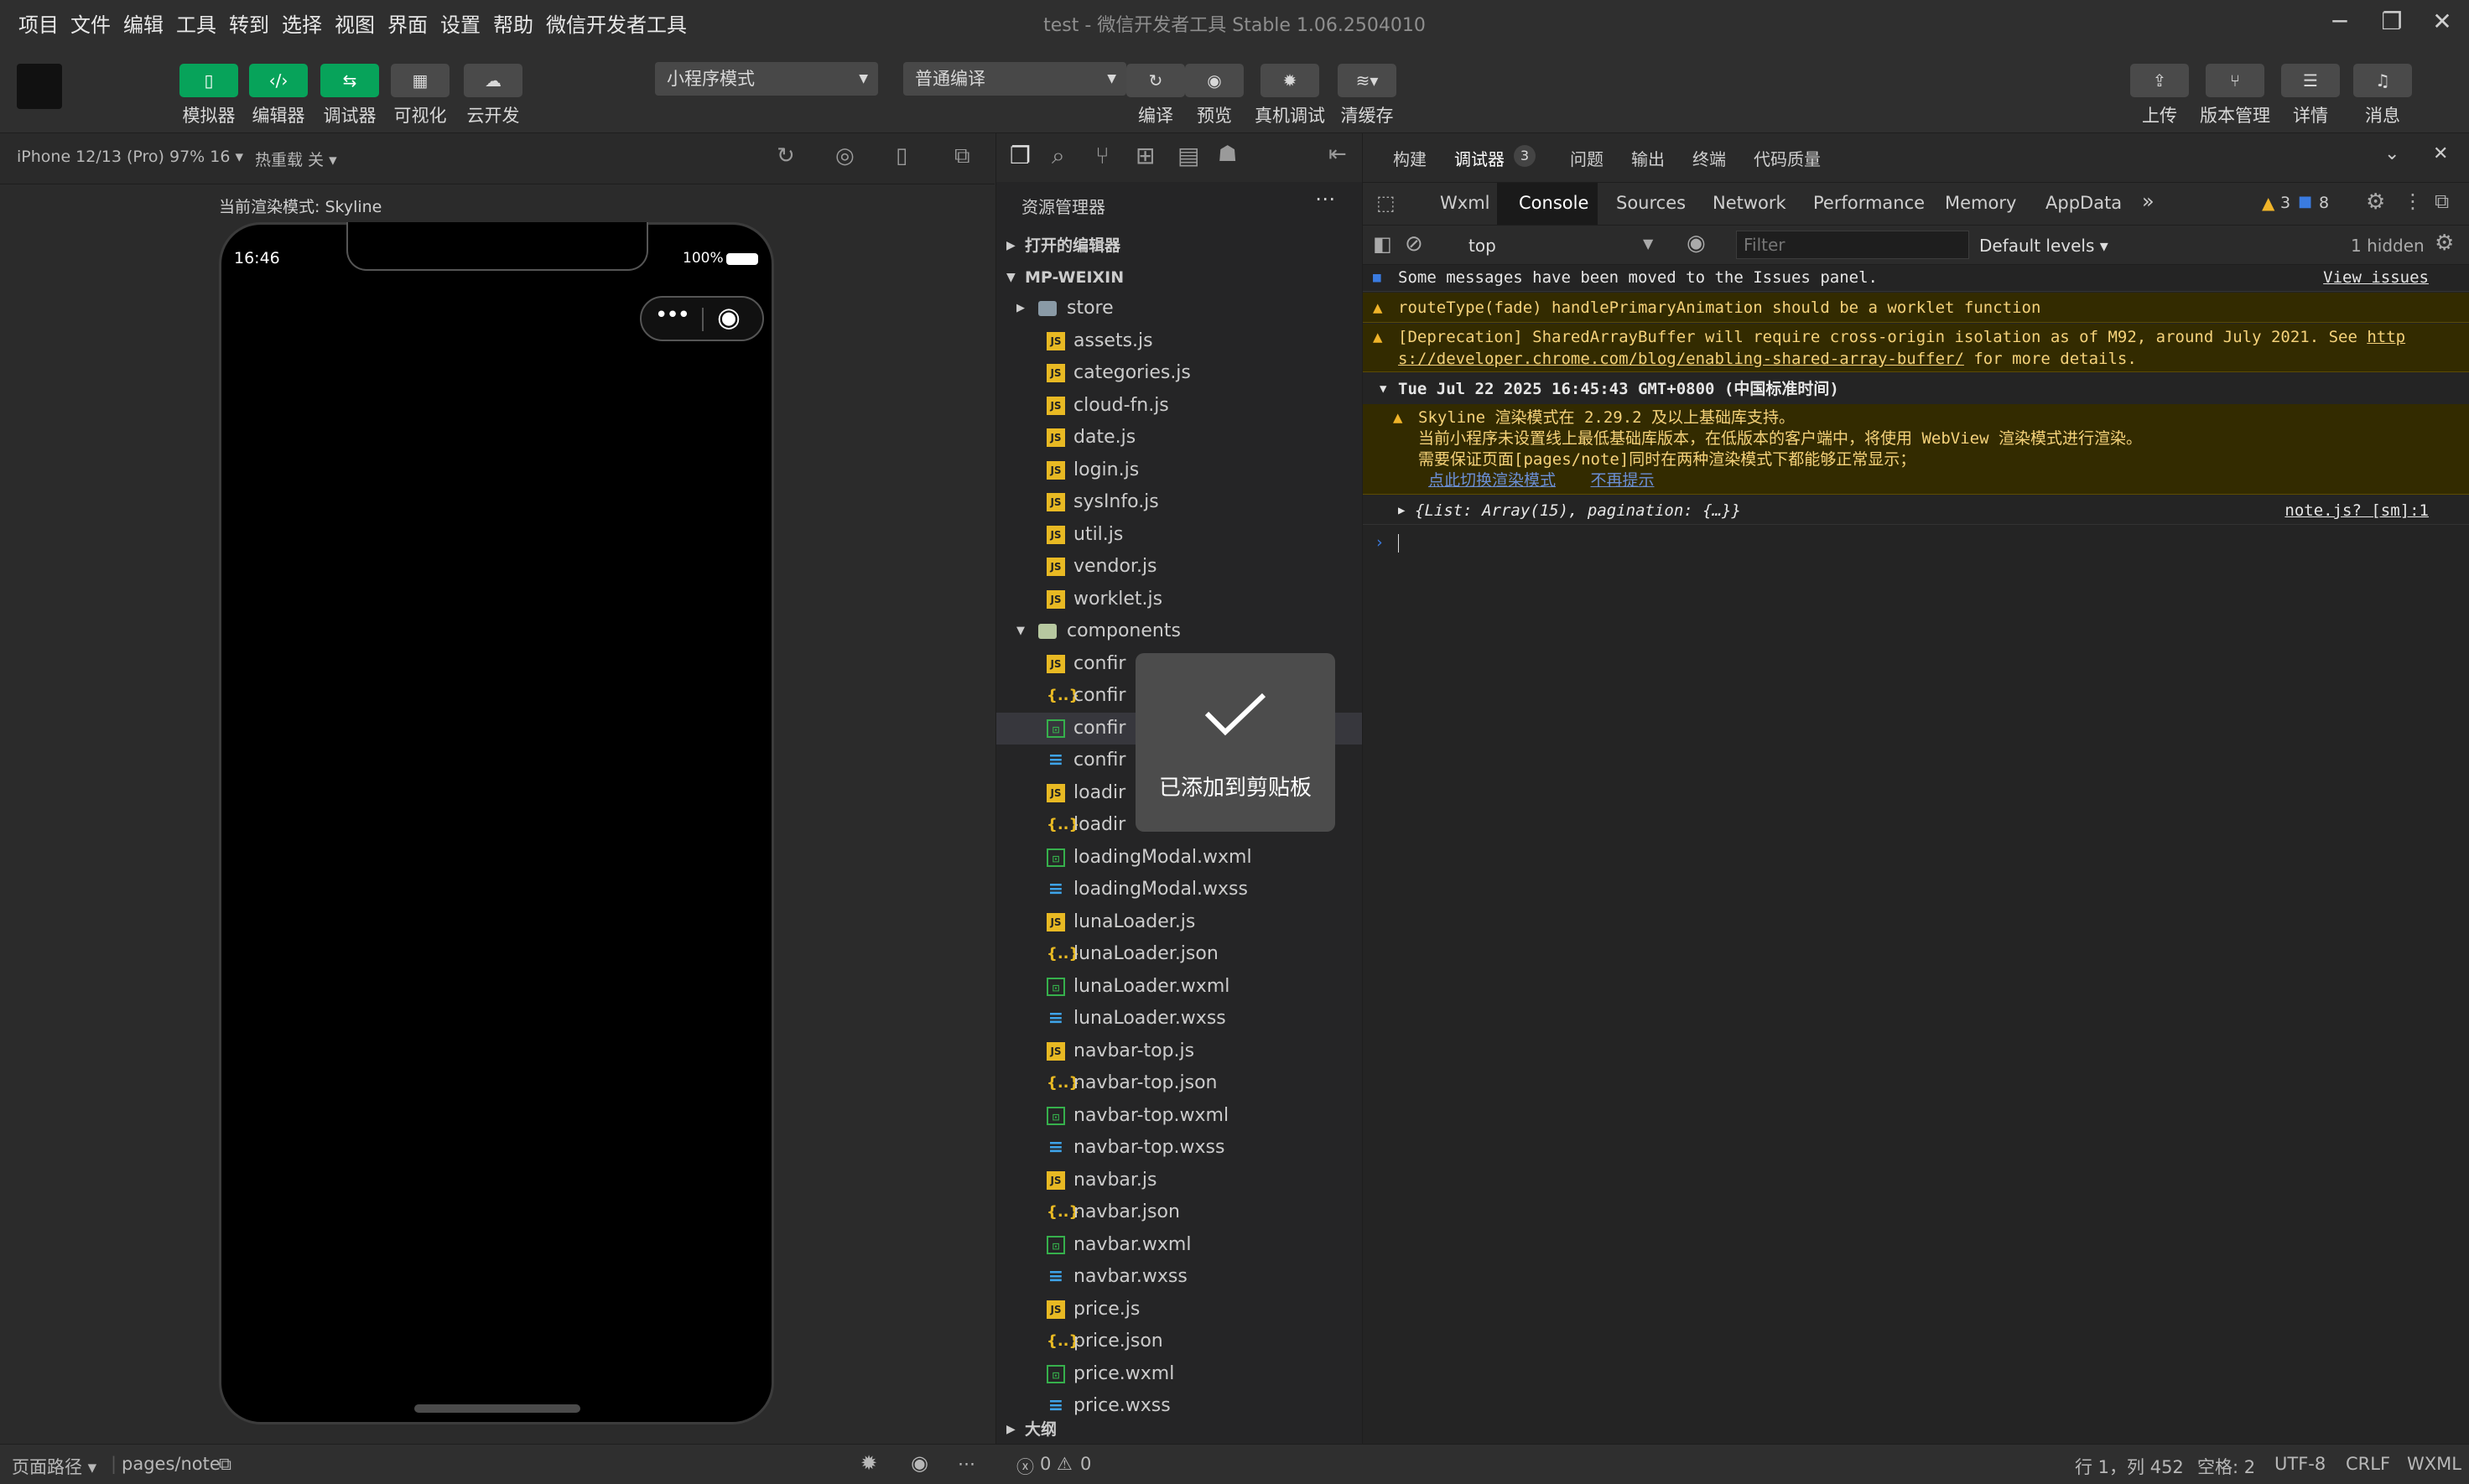  Describe the element at coordinates (2376, 277) in the screenshot. I see `view-issues-link: View issues` at that location.